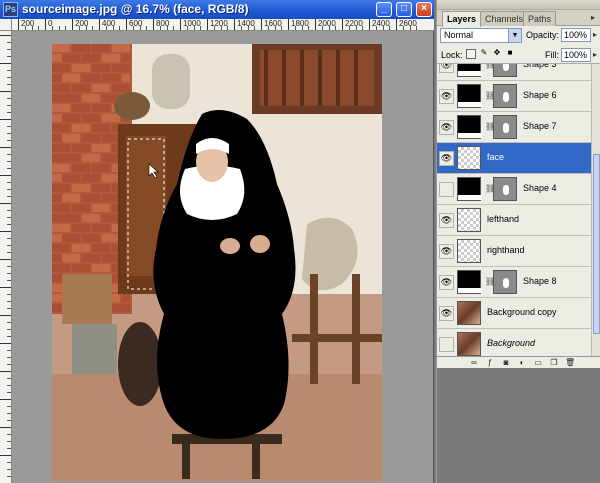  What do you see at coordinates (540, 18) in the screenshot?
I see `tab-paths: Paths` at bounding box center [540, 18].